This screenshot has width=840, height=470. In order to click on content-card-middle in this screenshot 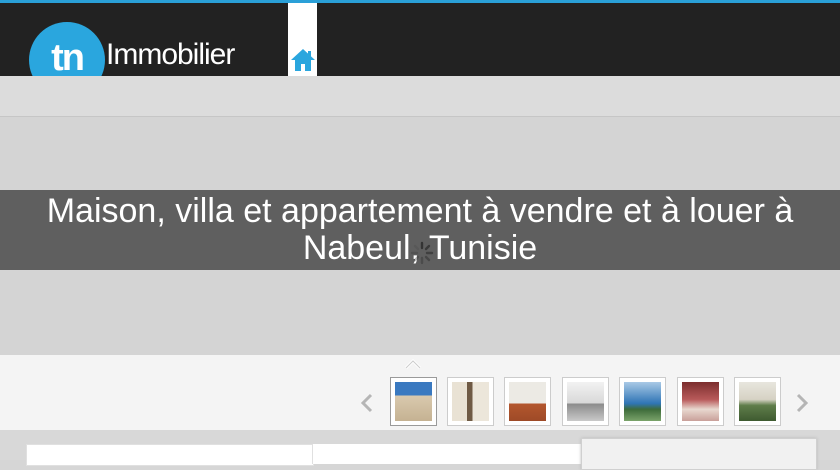, I will do `click(446, 454)`.